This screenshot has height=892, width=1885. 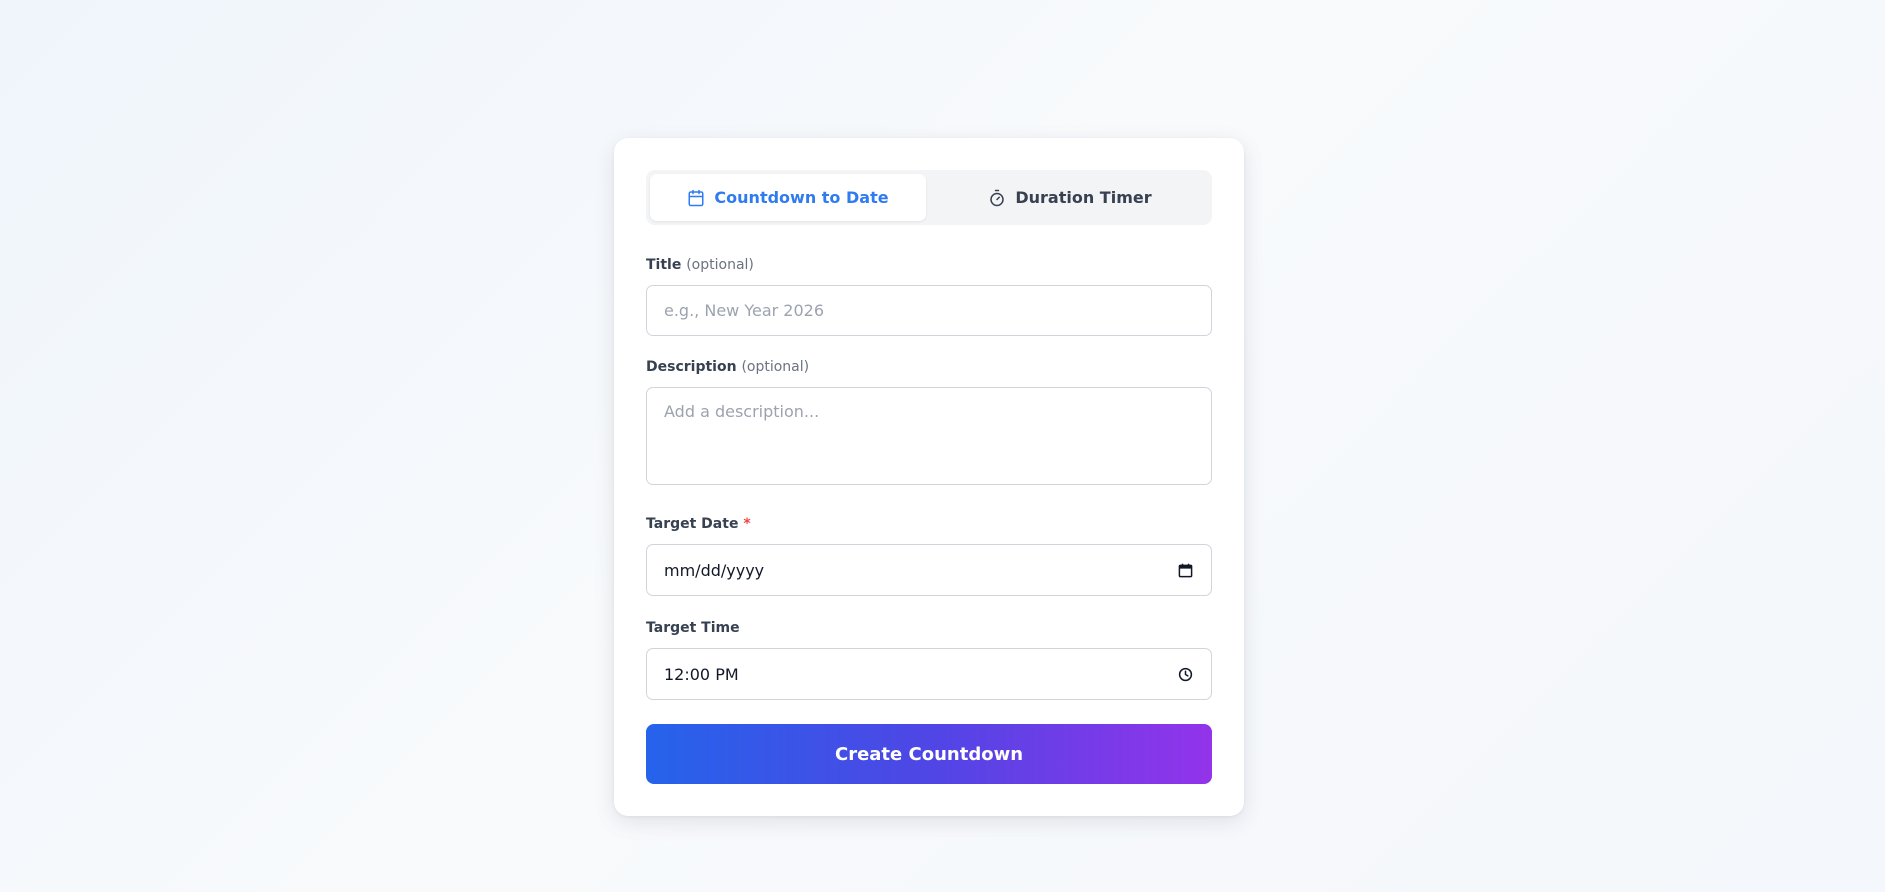 I want to click on title-input, so click(x=929, y=310).